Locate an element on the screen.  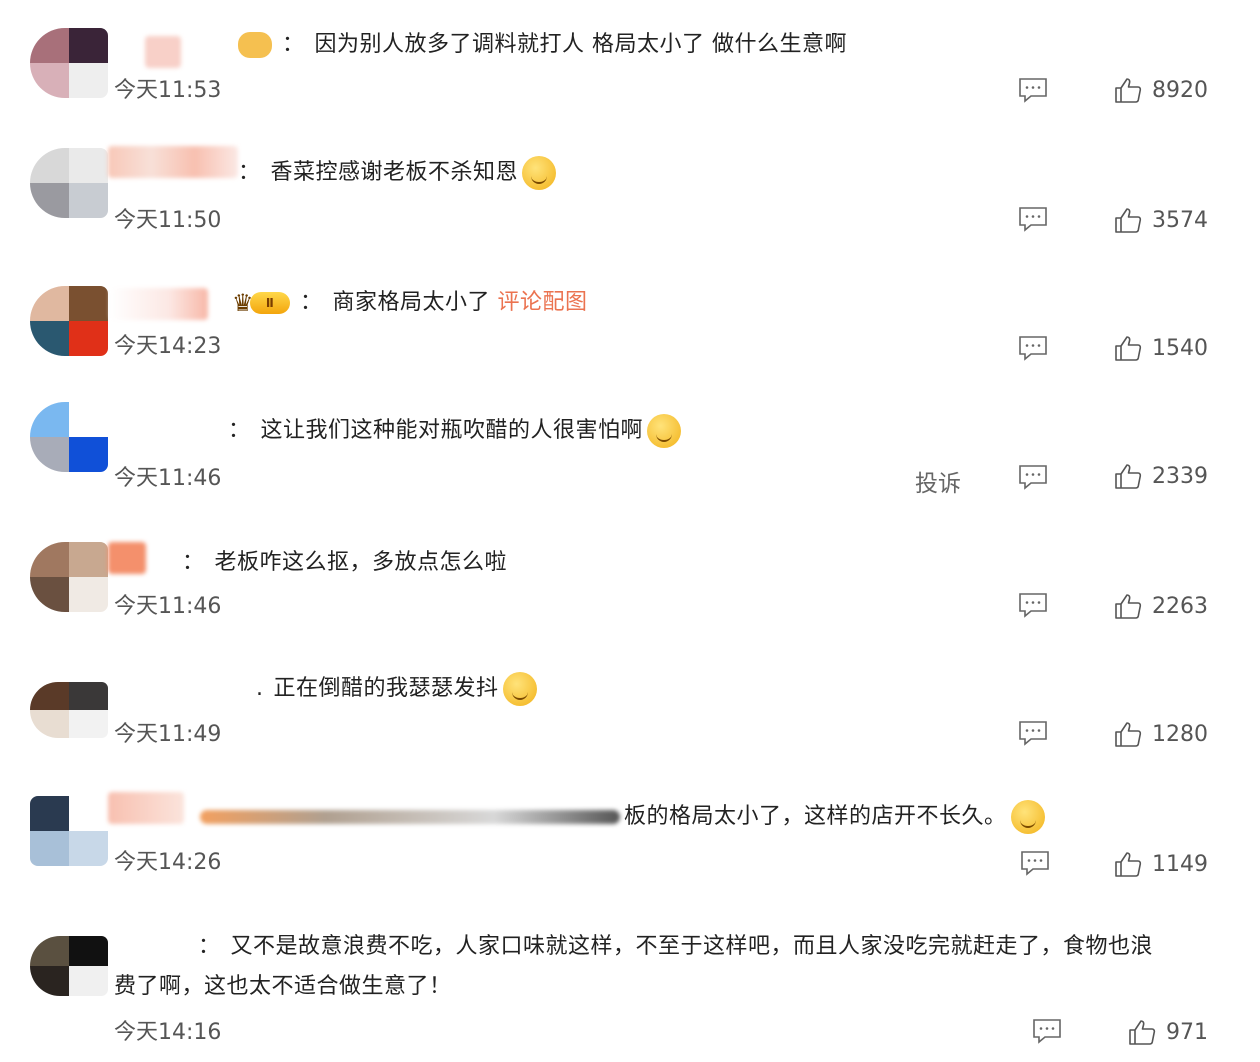
comment-text: ：老板咋这么抠，多放点怎么啦 is located at coordinates (345, 562).